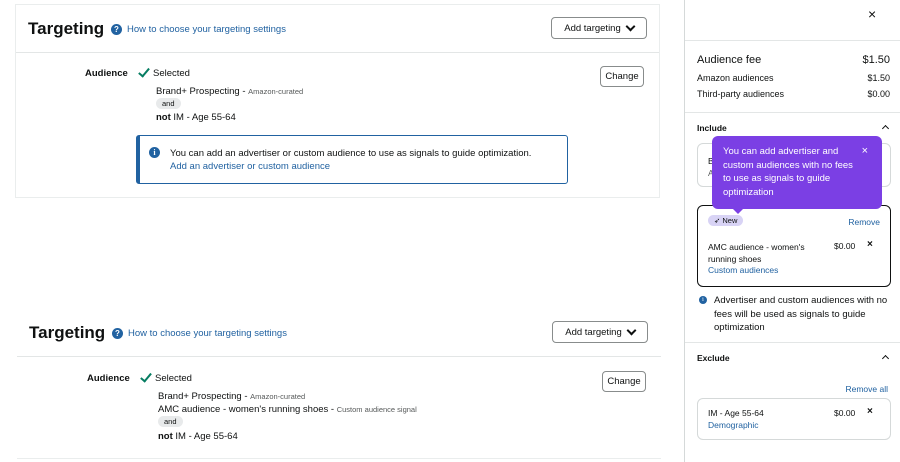 This screenshot has width=900, height=462. I want to click on tooltip-close-icon: ×, so click(865, 152).